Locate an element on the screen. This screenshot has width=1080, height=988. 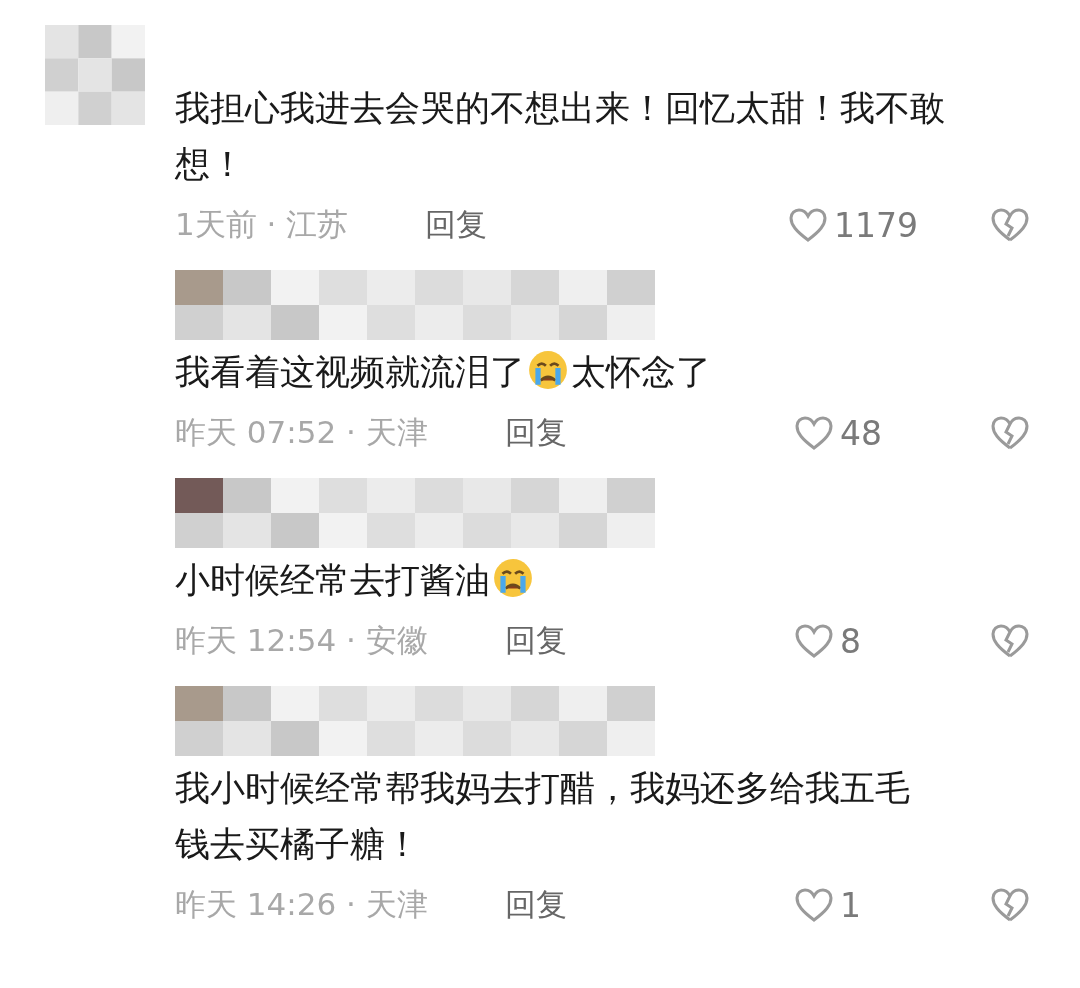
comment-time-location: 昨天 07:52 · 天津 is located at coordinates (302, 432).